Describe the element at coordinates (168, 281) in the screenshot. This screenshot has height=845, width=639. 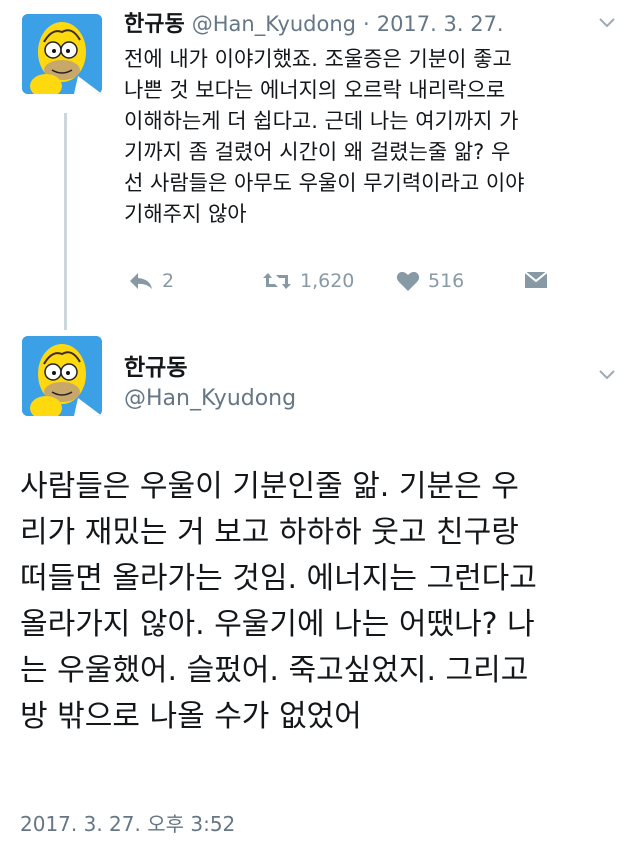
I see `reply-count: 2` at that location.